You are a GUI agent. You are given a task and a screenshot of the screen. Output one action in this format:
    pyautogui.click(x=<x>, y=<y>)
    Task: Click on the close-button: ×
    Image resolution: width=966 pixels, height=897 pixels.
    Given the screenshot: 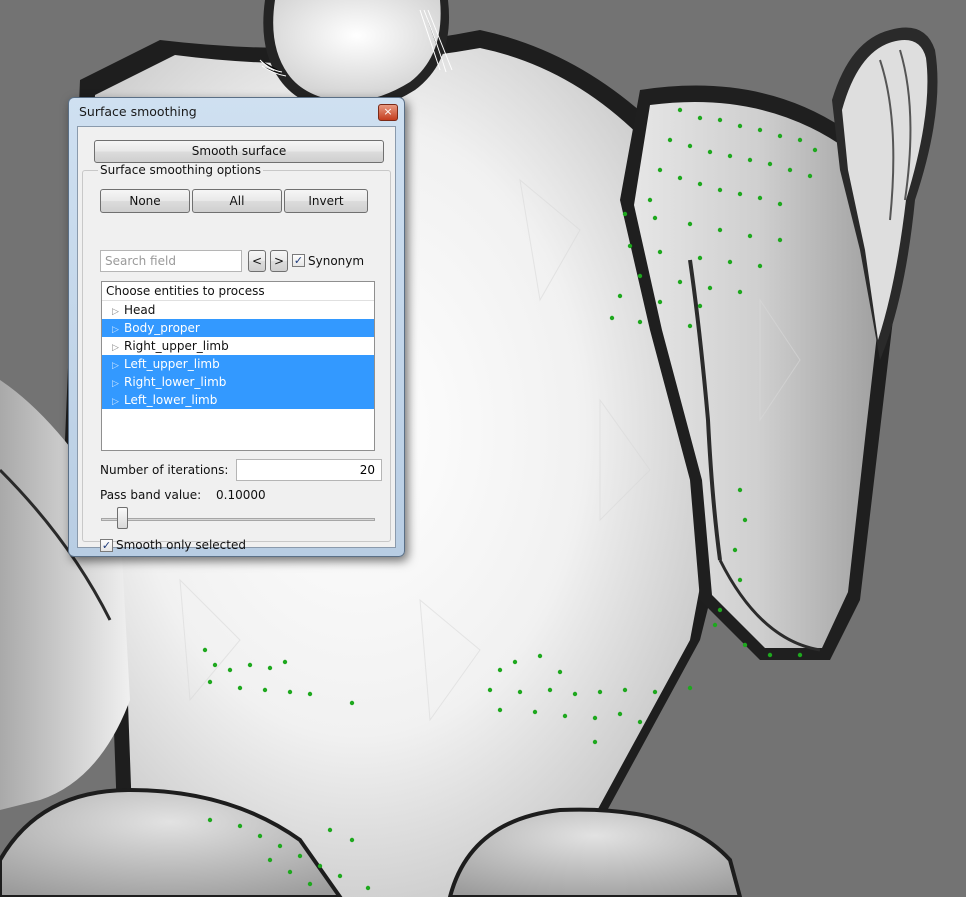 What is the action you would take?
    pyautogui.click(x=388, y=112)
    